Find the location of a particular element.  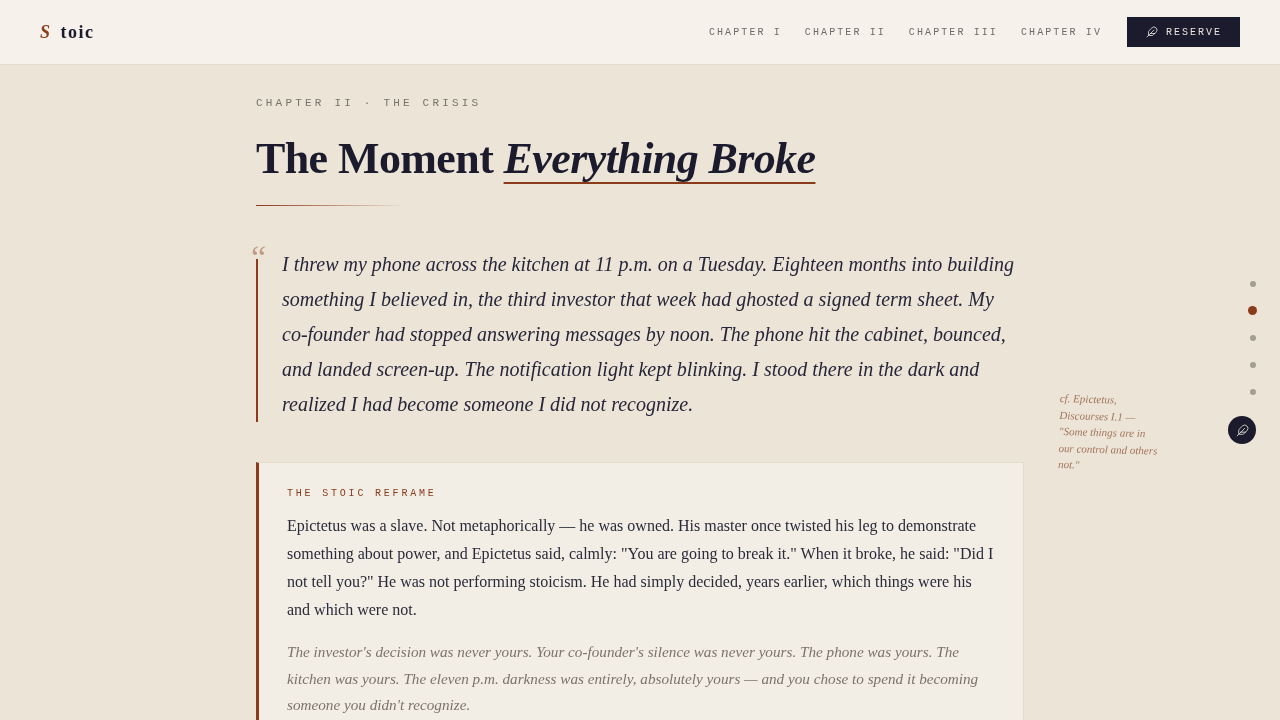

card-aside: The investor's decision was never yours. Your co-founder's silence was never yours. The phone was yours. The kitchen was yours. The eleven p.m. darkness was entirely, absolutely yours — and you chose to spend it becoming someone you didn't recognize. is located at coordinates (633, 678).